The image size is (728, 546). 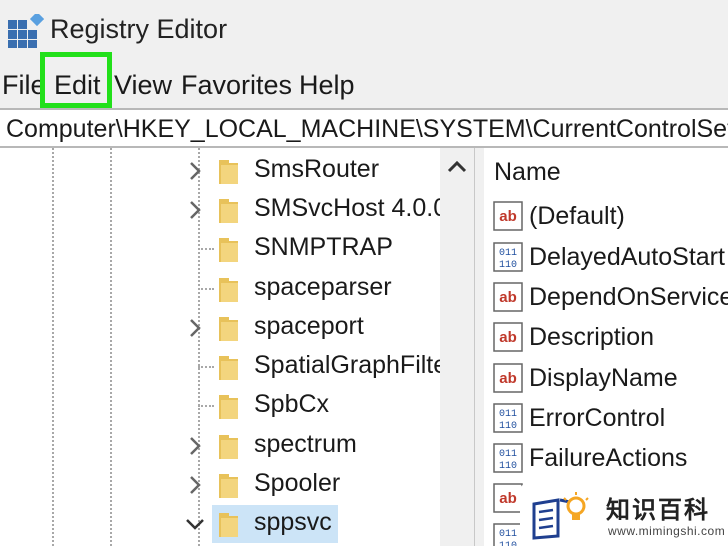 I want to click on value-row: 011 110 ErrorControl, so click(x=606, y=418).